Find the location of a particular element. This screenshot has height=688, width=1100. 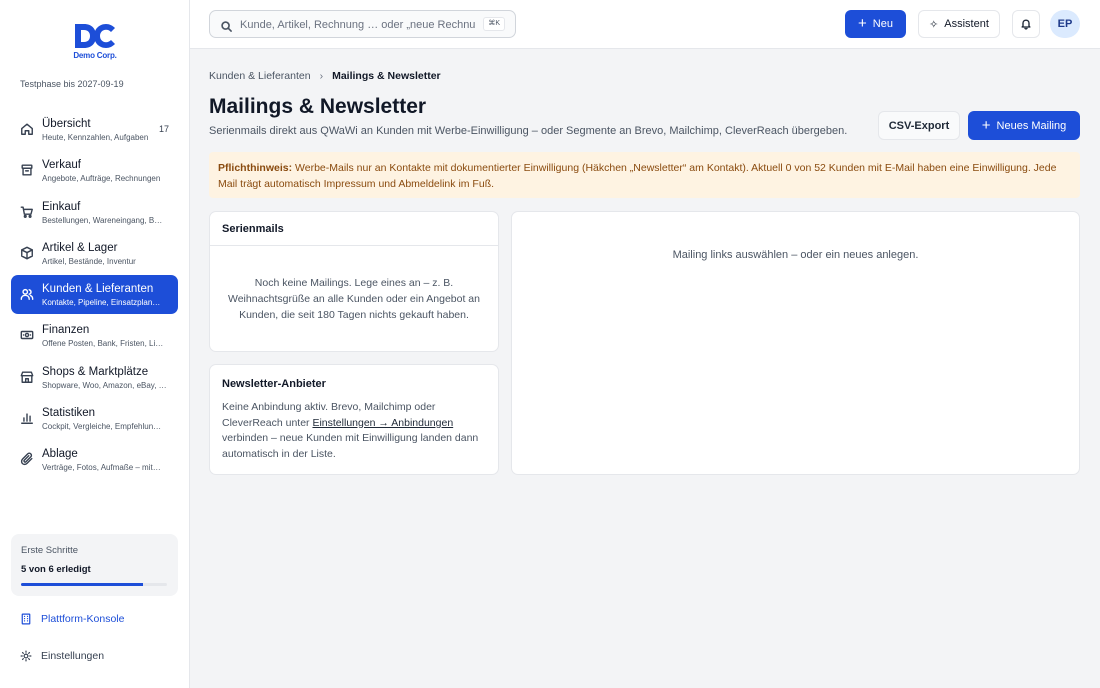

sidebar-item-label: Ablage is located at coordinates (60, 454).